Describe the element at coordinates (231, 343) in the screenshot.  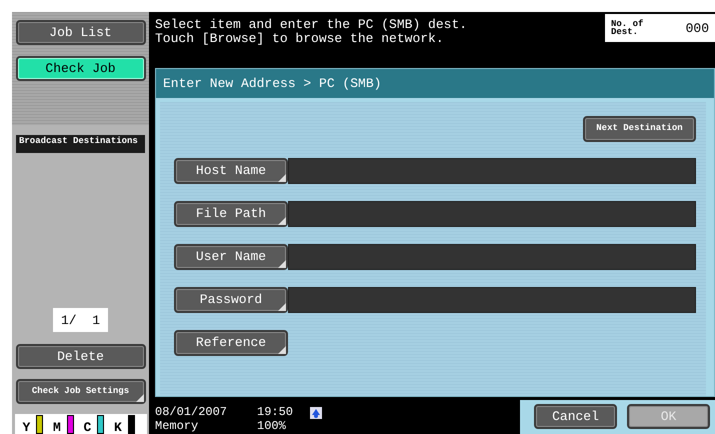
I see `field-button: Reference` at that location.